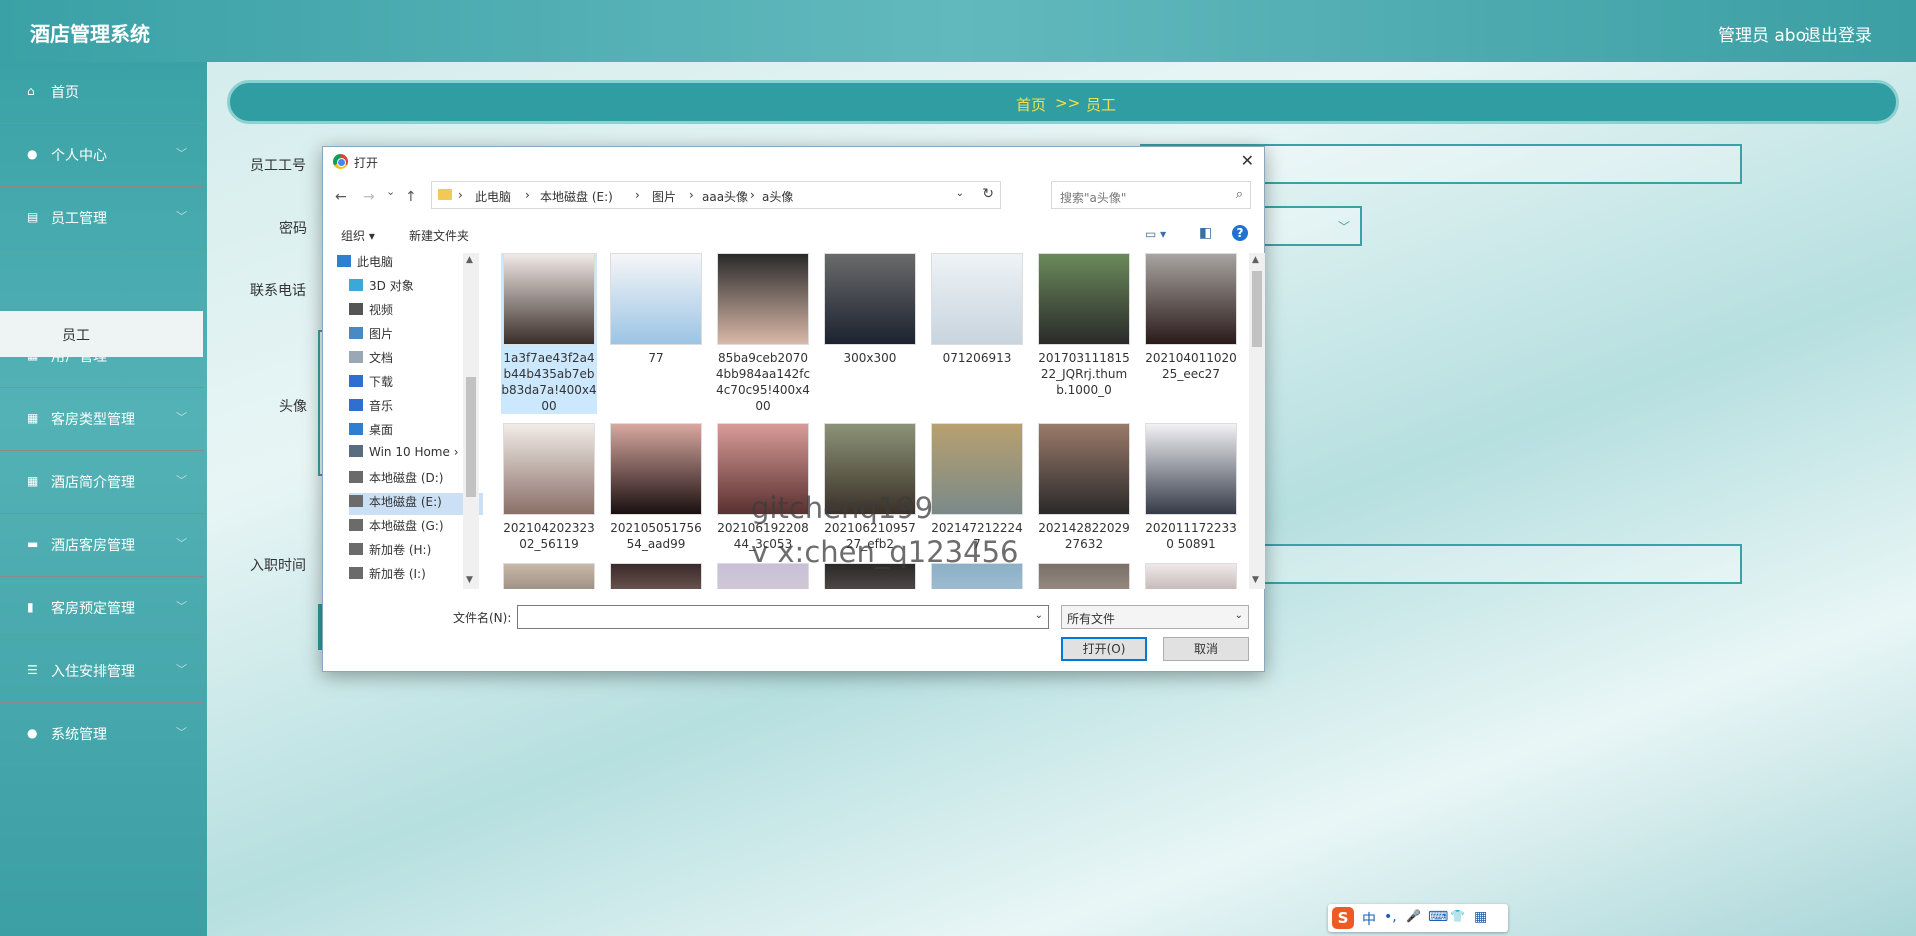 This screenshot has width=1916, height=936. Describe the element at coordinates (356, 357) in the screenshot. I see `documents-icon` at that location.